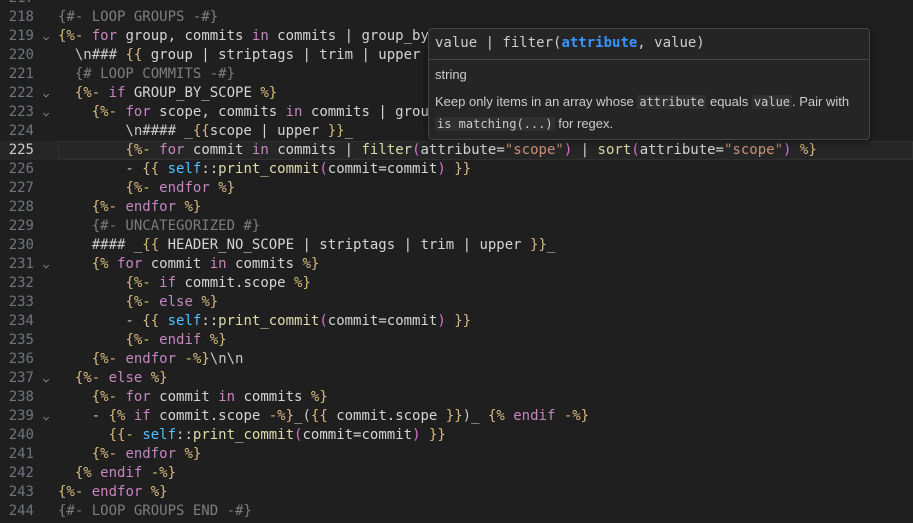  I want to click on code-text: {#- LOOP GROUPS -#}, so click(138, 17).